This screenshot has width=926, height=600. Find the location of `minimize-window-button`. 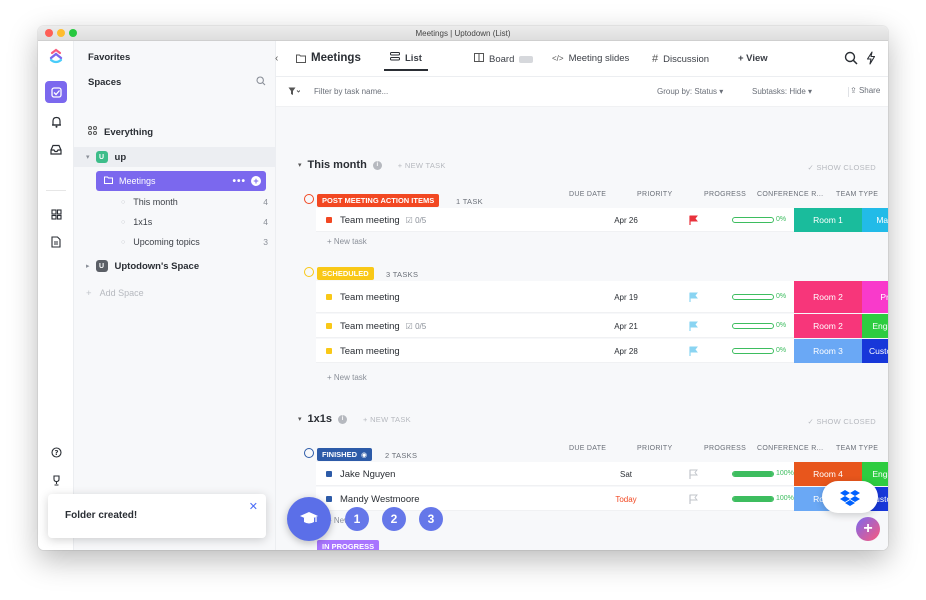

minimize-window-button is located at coordinates (61, 33).